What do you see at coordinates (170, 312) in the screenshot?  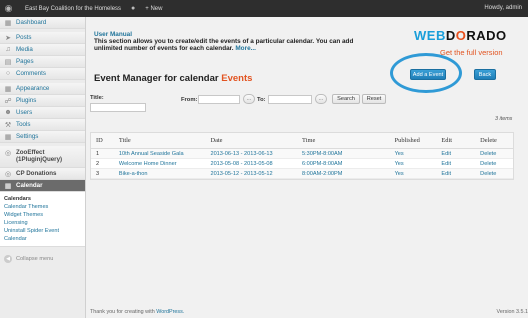 I see `wordpress-link: WordPress.` at bounding box center [170, 312].